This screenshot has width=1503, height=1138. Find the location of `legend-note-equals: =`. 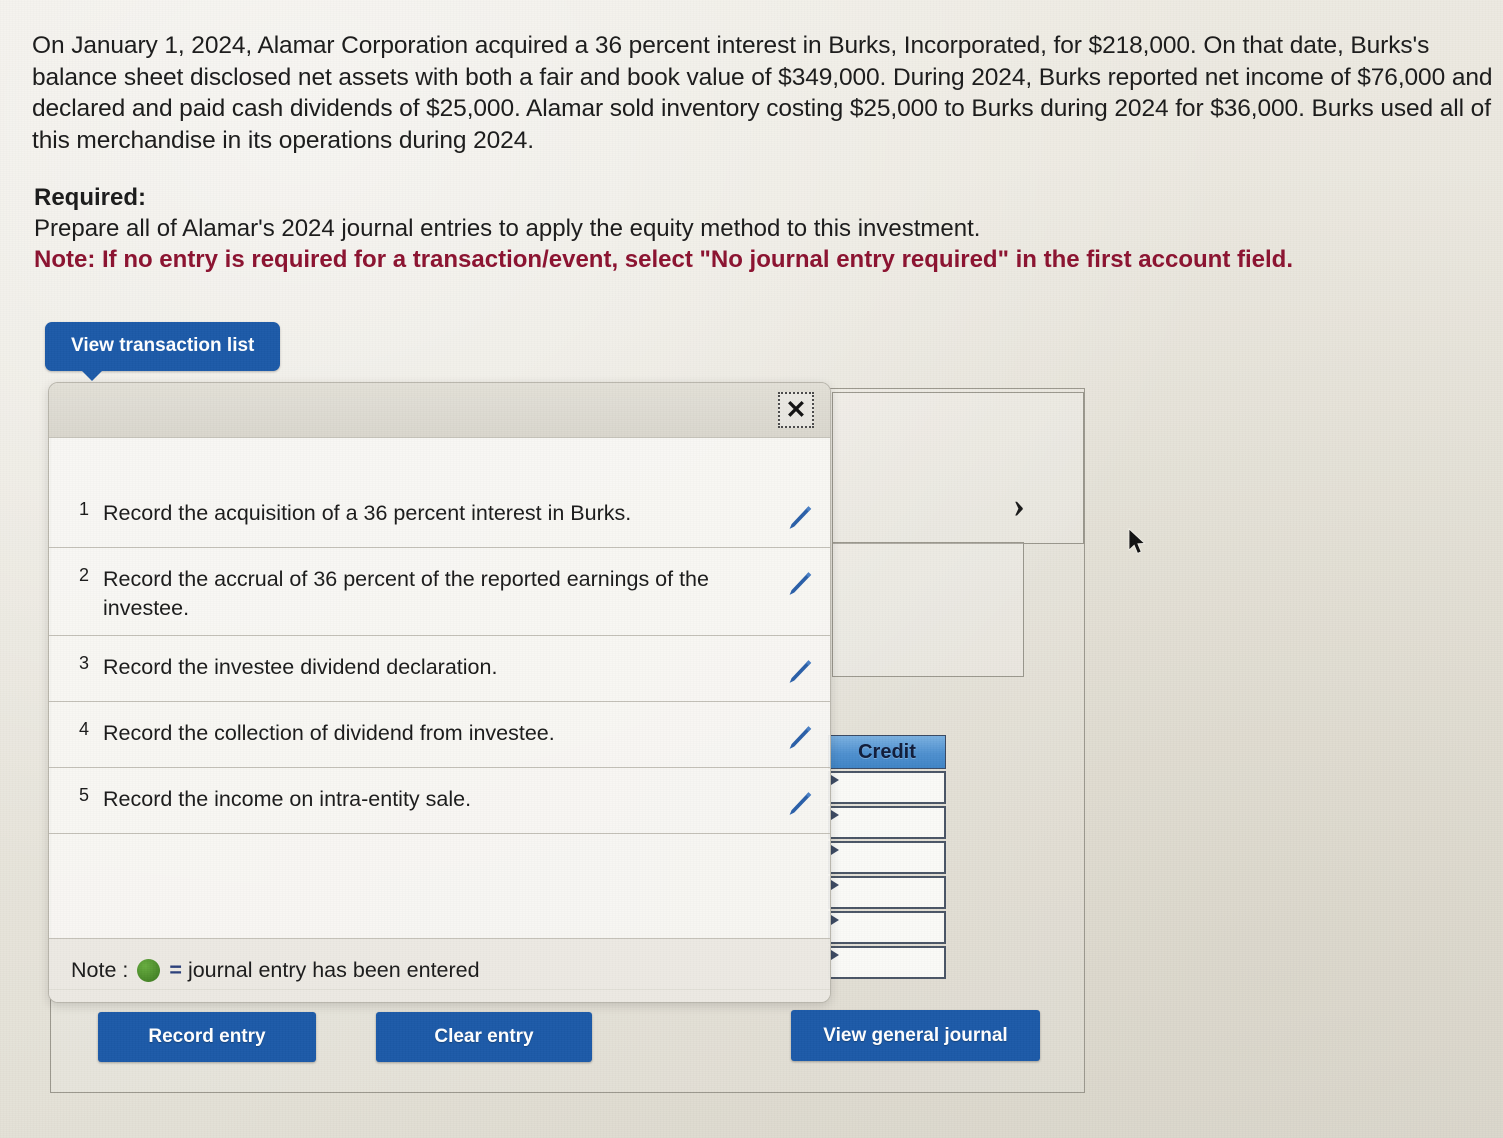

legend-note-equals: = is located at coordinates (175, 970).